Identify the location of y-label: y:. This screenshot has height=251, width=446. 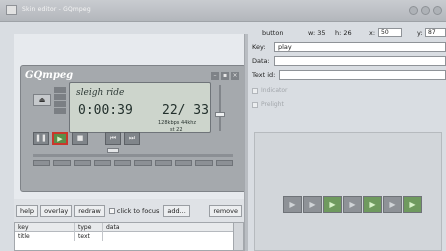
(420, 33).